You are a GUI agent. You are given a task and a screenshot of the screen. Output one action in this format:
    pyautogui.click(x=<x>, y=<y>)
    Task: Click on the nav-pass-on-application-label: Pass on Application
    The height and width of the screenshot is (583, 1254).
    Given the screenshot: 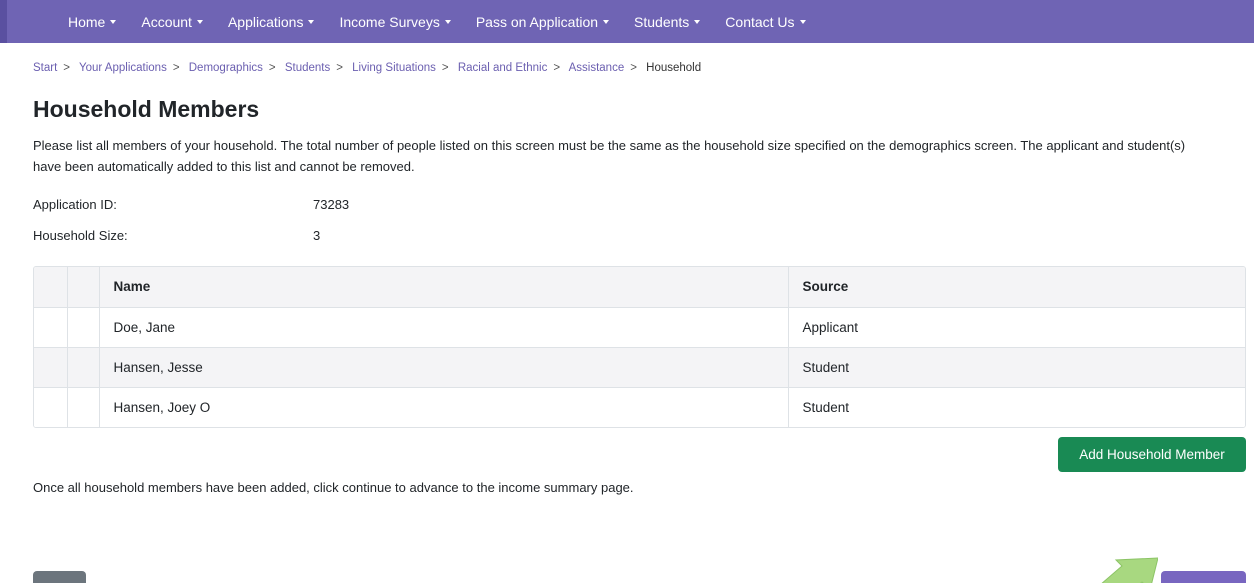 What is the action you would take?
    pyautogui.click(x=537, y=21)
    